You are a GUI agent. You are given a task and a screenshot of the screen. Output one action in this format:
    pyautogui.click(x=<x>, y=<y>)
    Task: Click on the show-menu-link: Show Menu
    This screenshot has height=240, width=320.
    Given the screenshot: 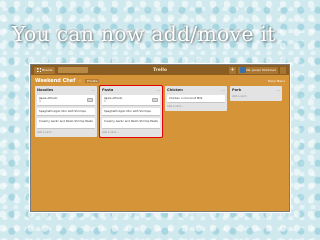 What is the action you would take?
    pyautogui.click(x=276, y=81)
    